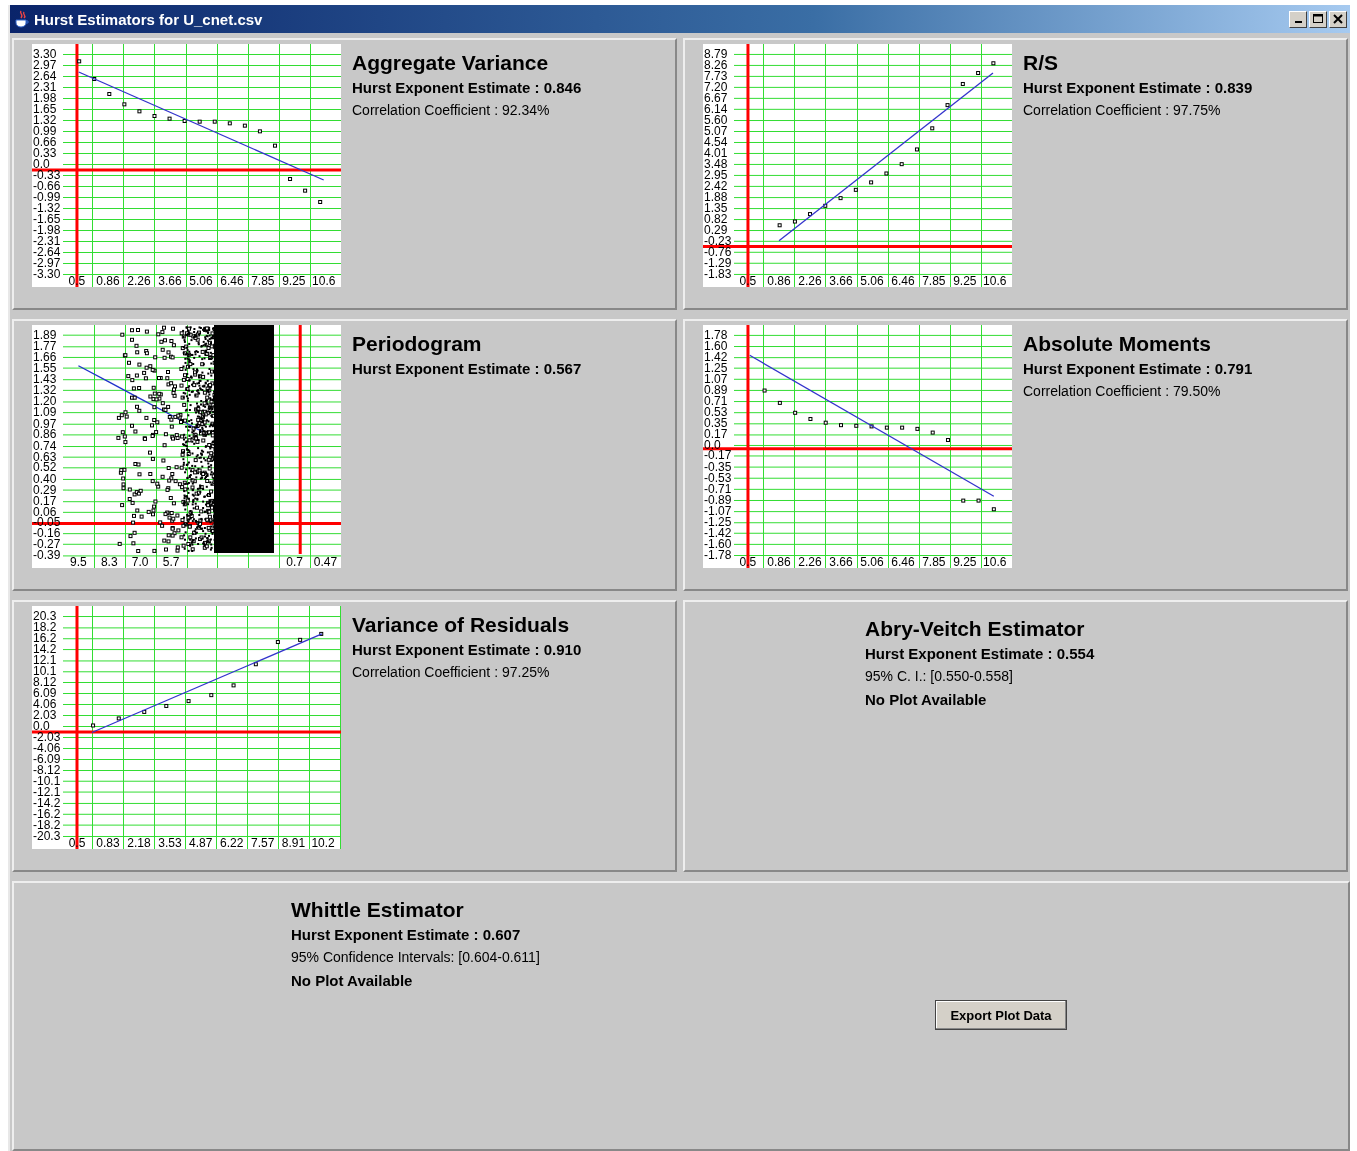 Image resolution: width=1357 pixels, height=1151 pixels. I want to click on tick-label: 10.2, so click(323, 842).